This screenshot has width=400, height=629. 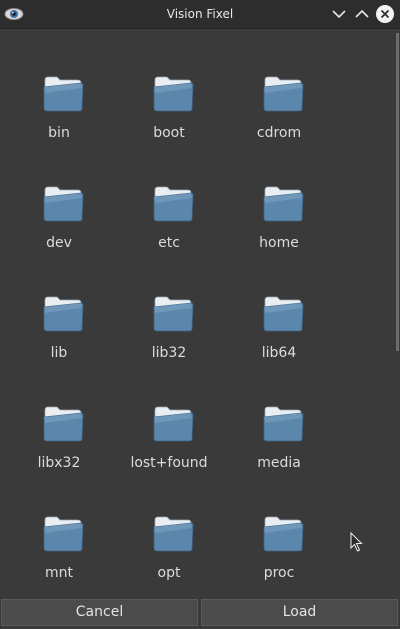 I want to click on close-button, so click(x=385, y=14).